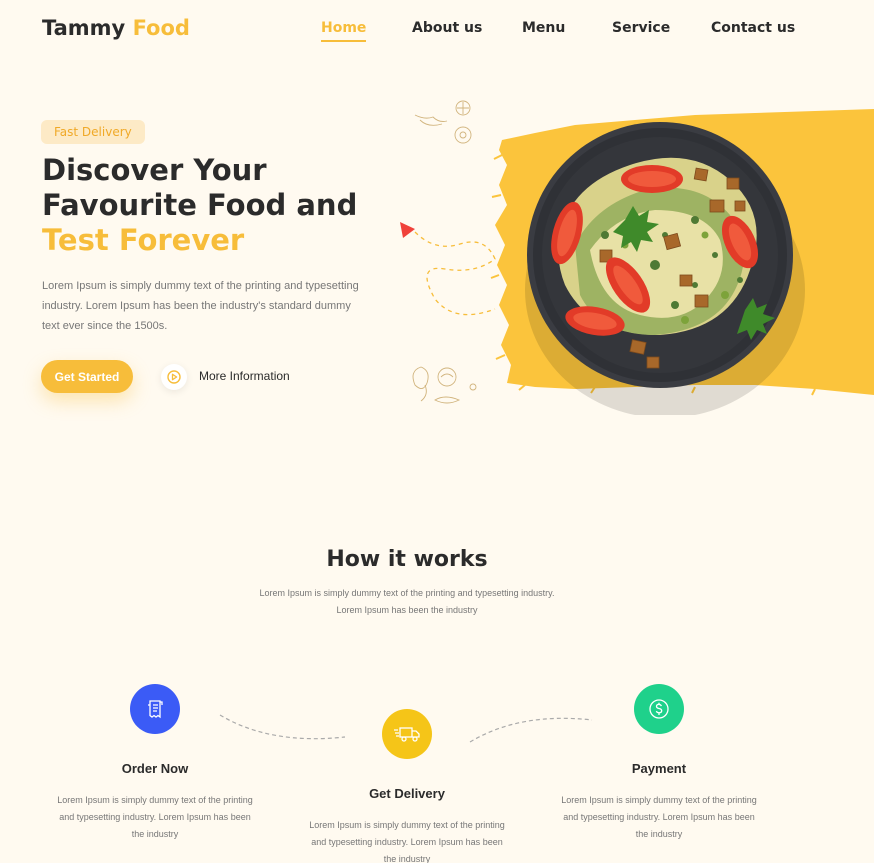 The width and height of the screenshot is (874, 863). Describe the element at coordinates (659, 768) in the screenshot. I see `step-title-payment: Payment` at that location.